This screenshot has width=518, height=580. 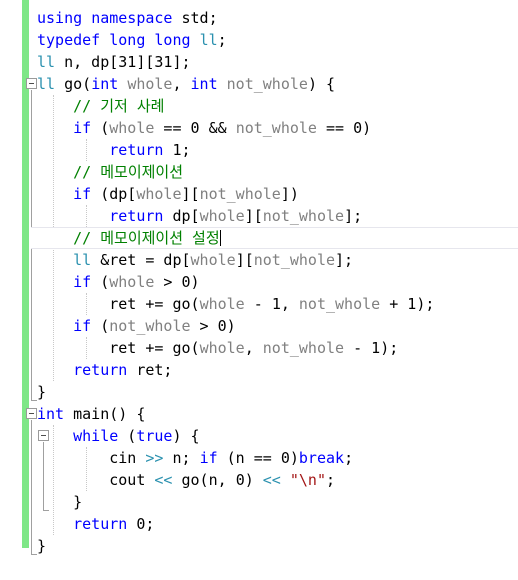 I want to click on code-line: if (dp[whole][not_whole]), so click(x=259, y=194).